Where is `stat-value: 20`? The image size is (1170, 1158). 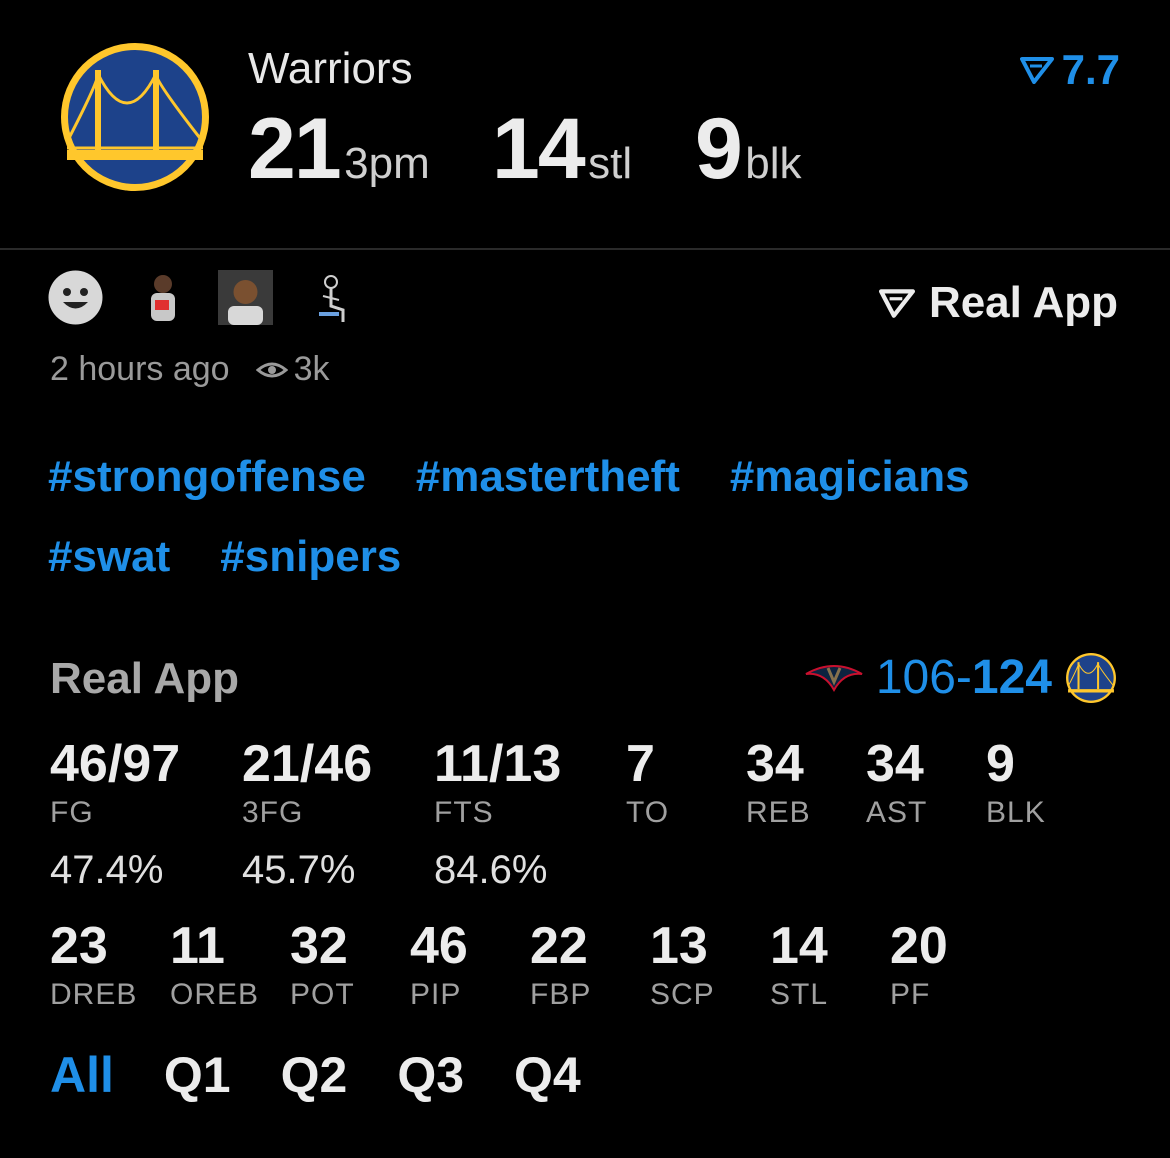
stat-value: 20 is located at coordinates (919, 946).